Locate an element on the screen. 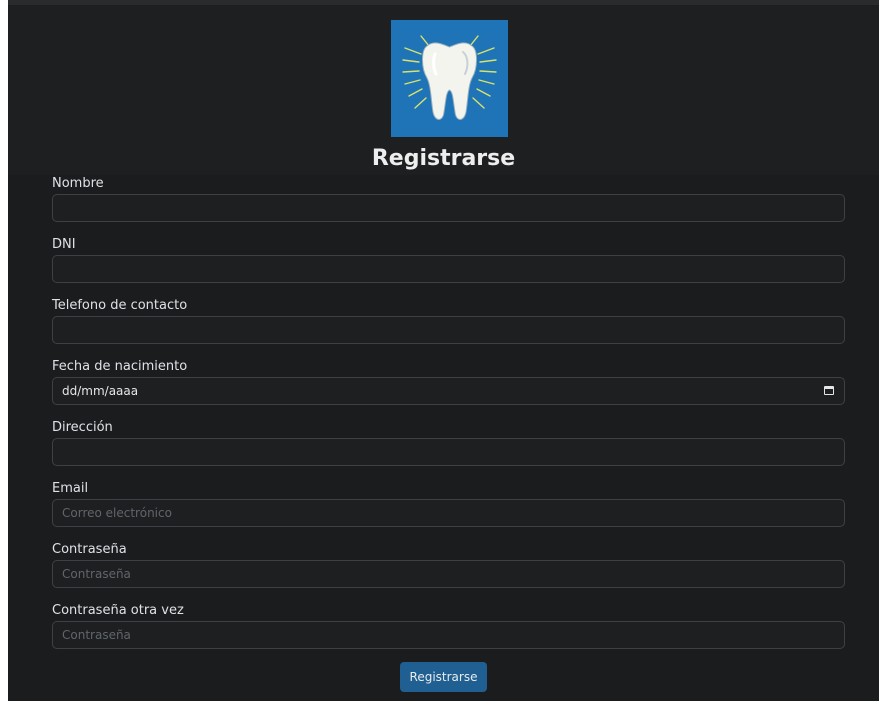 The height and width of the screenshot is (701, 879). calendar-icon is located at coordinates (829, 390).